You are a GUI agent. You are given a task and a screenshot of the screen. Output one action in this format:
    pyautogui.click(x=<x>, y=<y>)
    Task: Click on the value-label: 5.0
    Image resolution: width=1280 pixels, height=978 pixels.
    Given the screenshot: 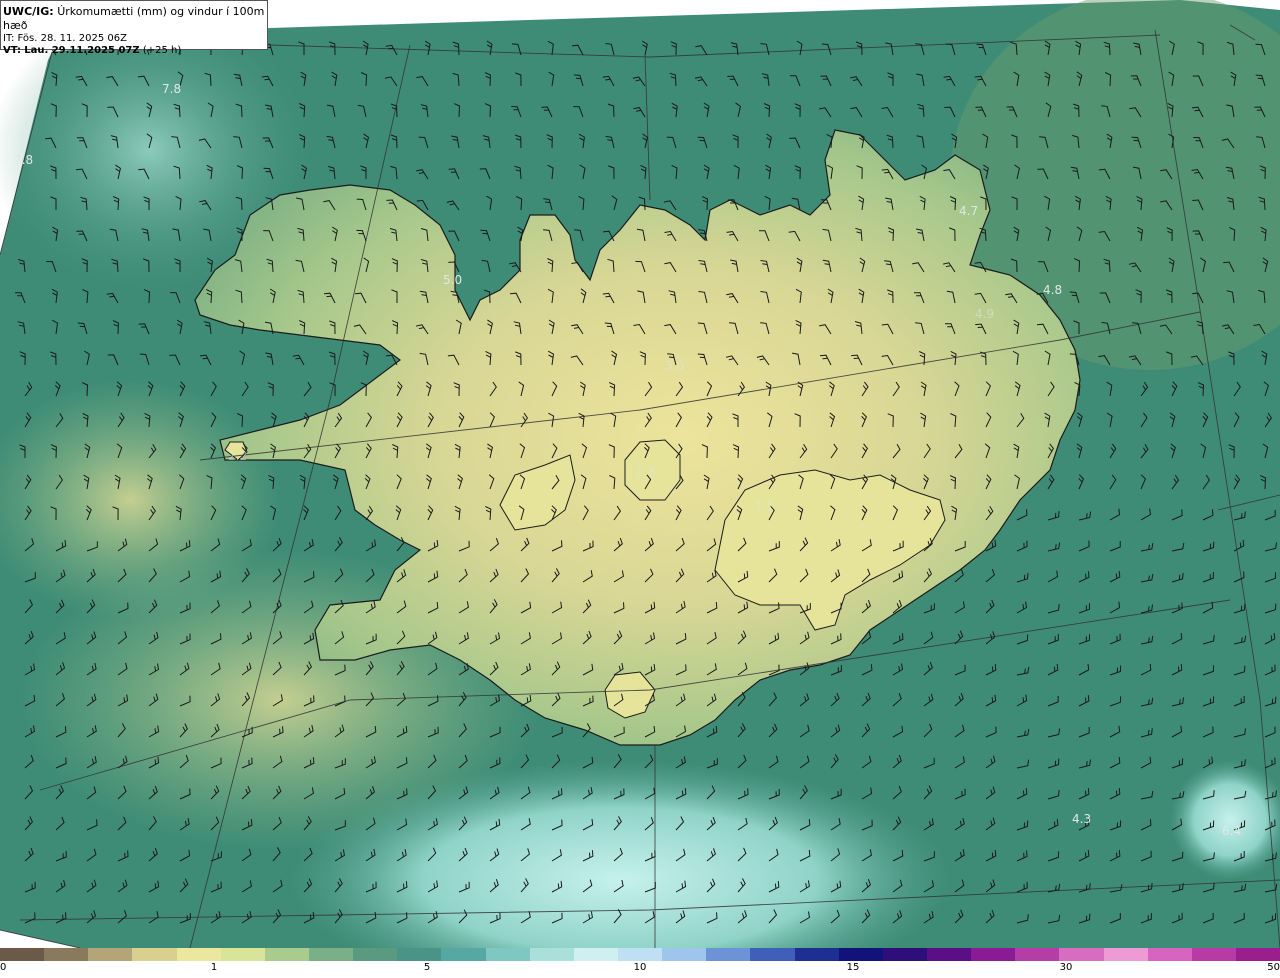 What is the action you would take?
    pyautogui.click(x=452, y=280)
    